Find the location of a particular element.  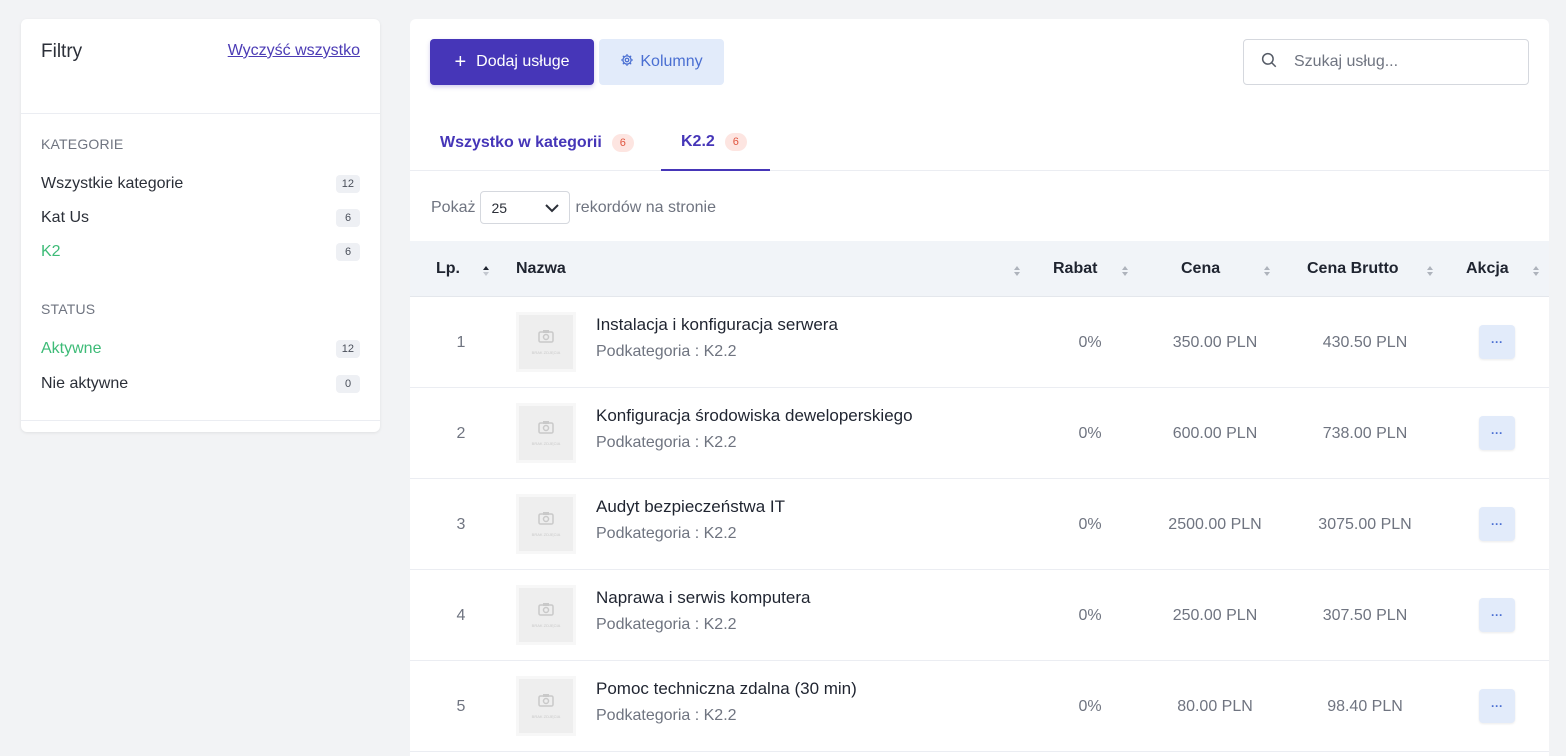

filters-header: Filtry Wyczyść wszystko is located at coordinates (200, 66).